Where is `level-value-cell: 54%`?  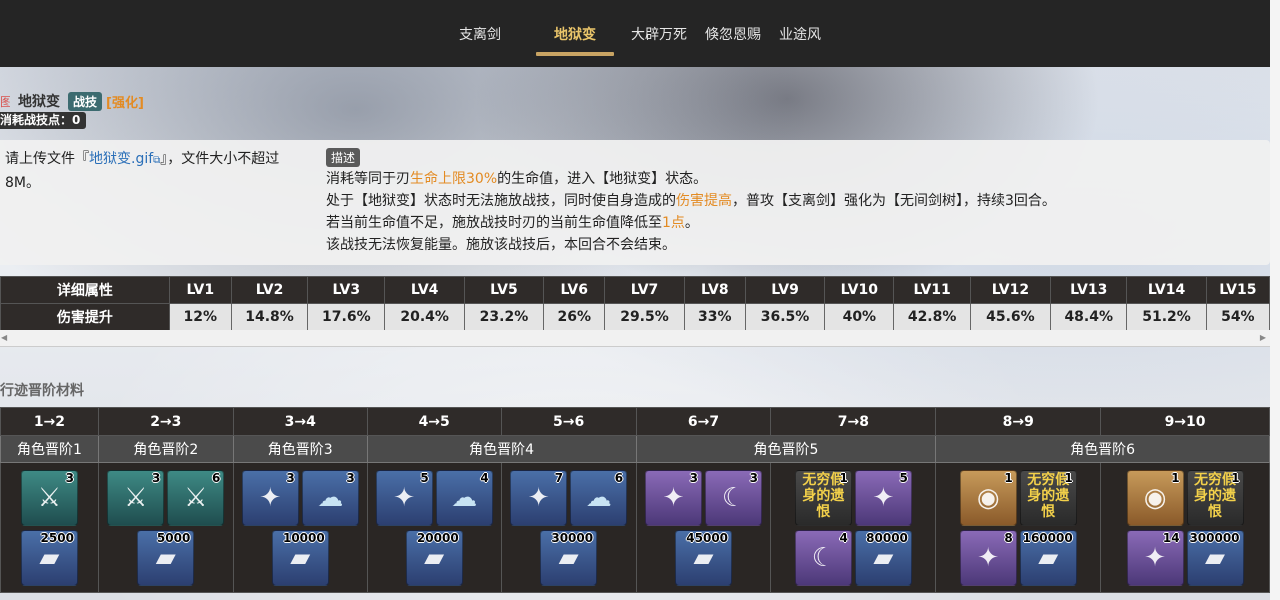 level-value-cell: 54% is located at coordinates (1238, 317).